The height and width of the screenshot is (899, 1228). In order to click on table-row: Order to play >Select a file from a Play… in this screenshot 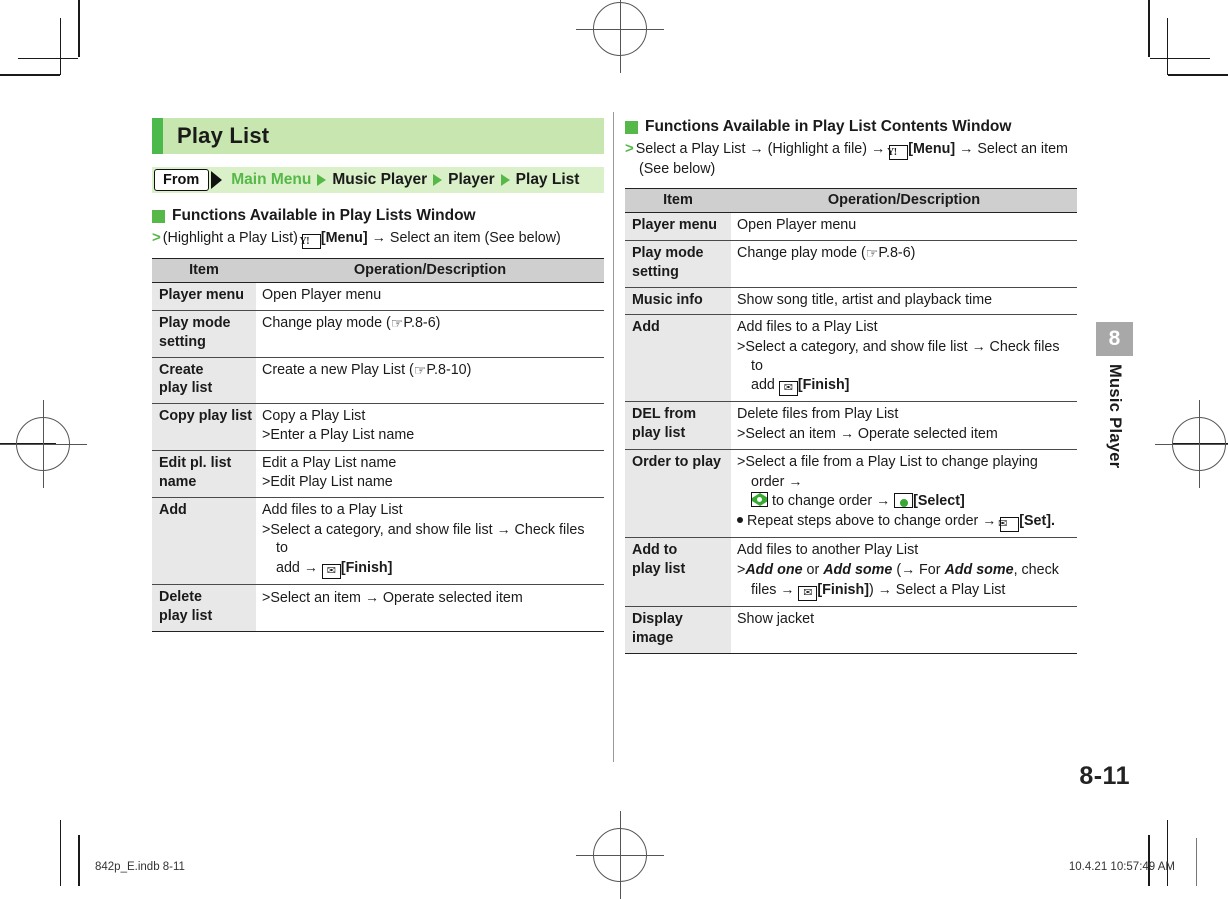, I will do `click(851, 494)`.